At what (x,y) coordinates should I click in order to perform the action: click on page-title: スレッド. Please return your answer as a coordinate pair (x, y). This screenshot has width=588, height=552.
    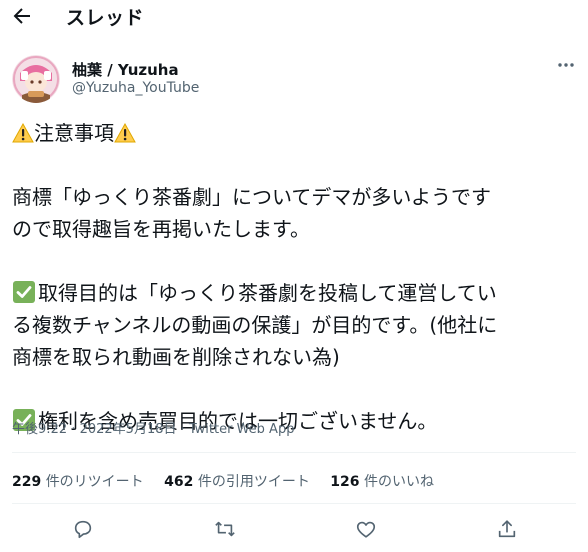
    Looking at the image, I should click on (105, 18).